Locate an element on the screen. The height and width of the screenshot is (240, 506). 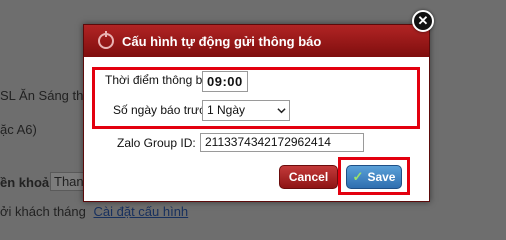
bg-row4-text: ởi khách tháng Cài đặt cấu hình is located at coordinates (94, 211).